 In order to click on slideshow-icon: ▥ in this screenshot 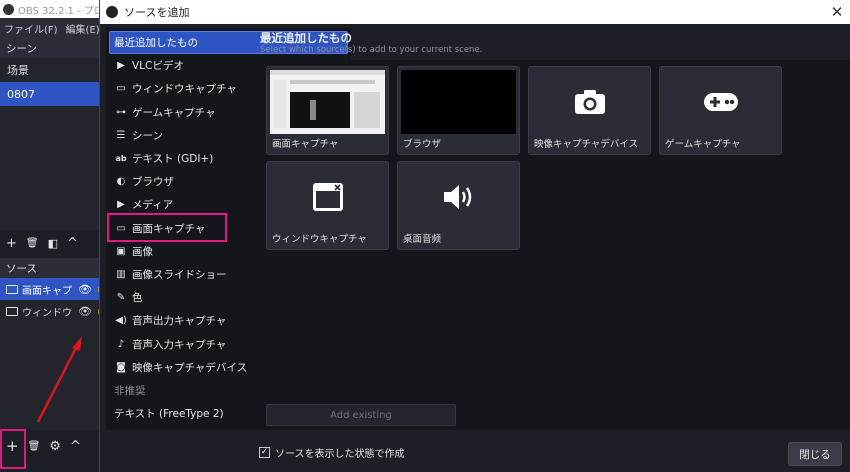, I will do `click(121, 274)`.